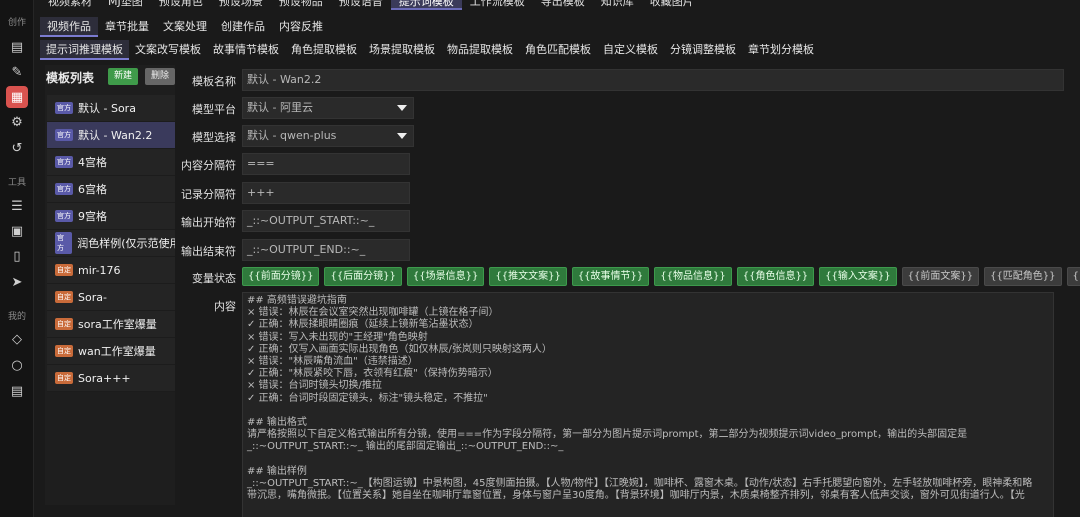 The height and width of the screenshot is (517, 1080). Describe the element at coordinates (92, 297) in the screenshot. I see `template-name: Sora-` at that location.